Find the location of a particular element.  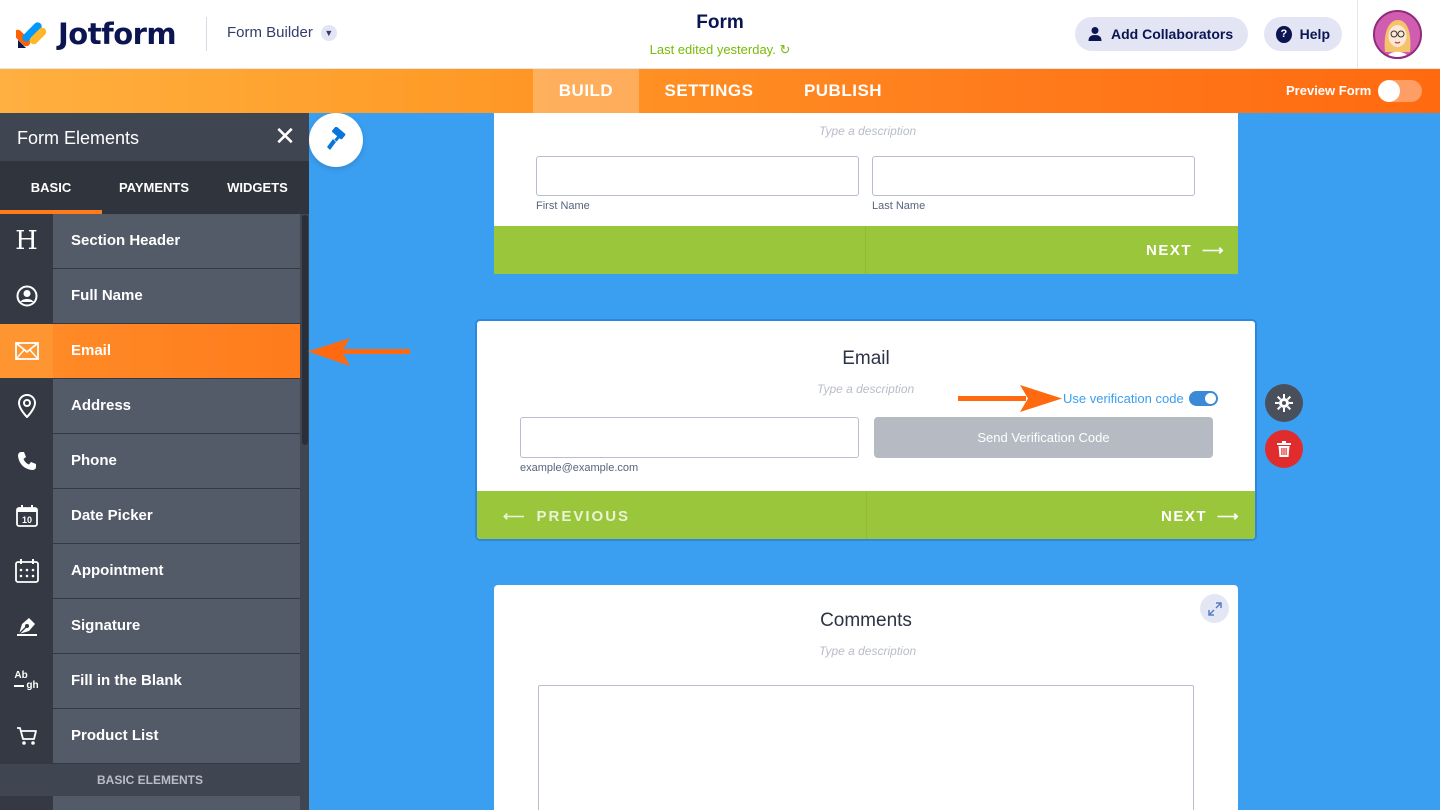

heading-icon: H is located at coordinates (26, 241).